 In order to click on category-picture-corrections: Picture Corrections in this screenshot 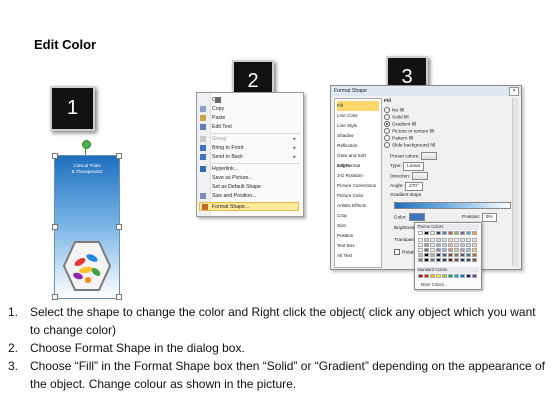, I will do `click(358, 186)`.